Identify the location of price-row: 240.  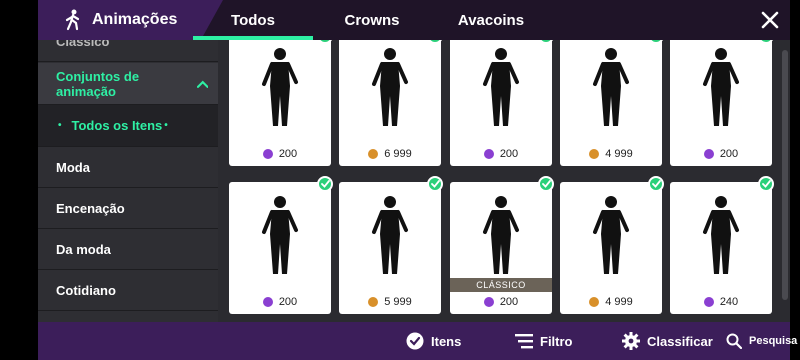
(721, 302).